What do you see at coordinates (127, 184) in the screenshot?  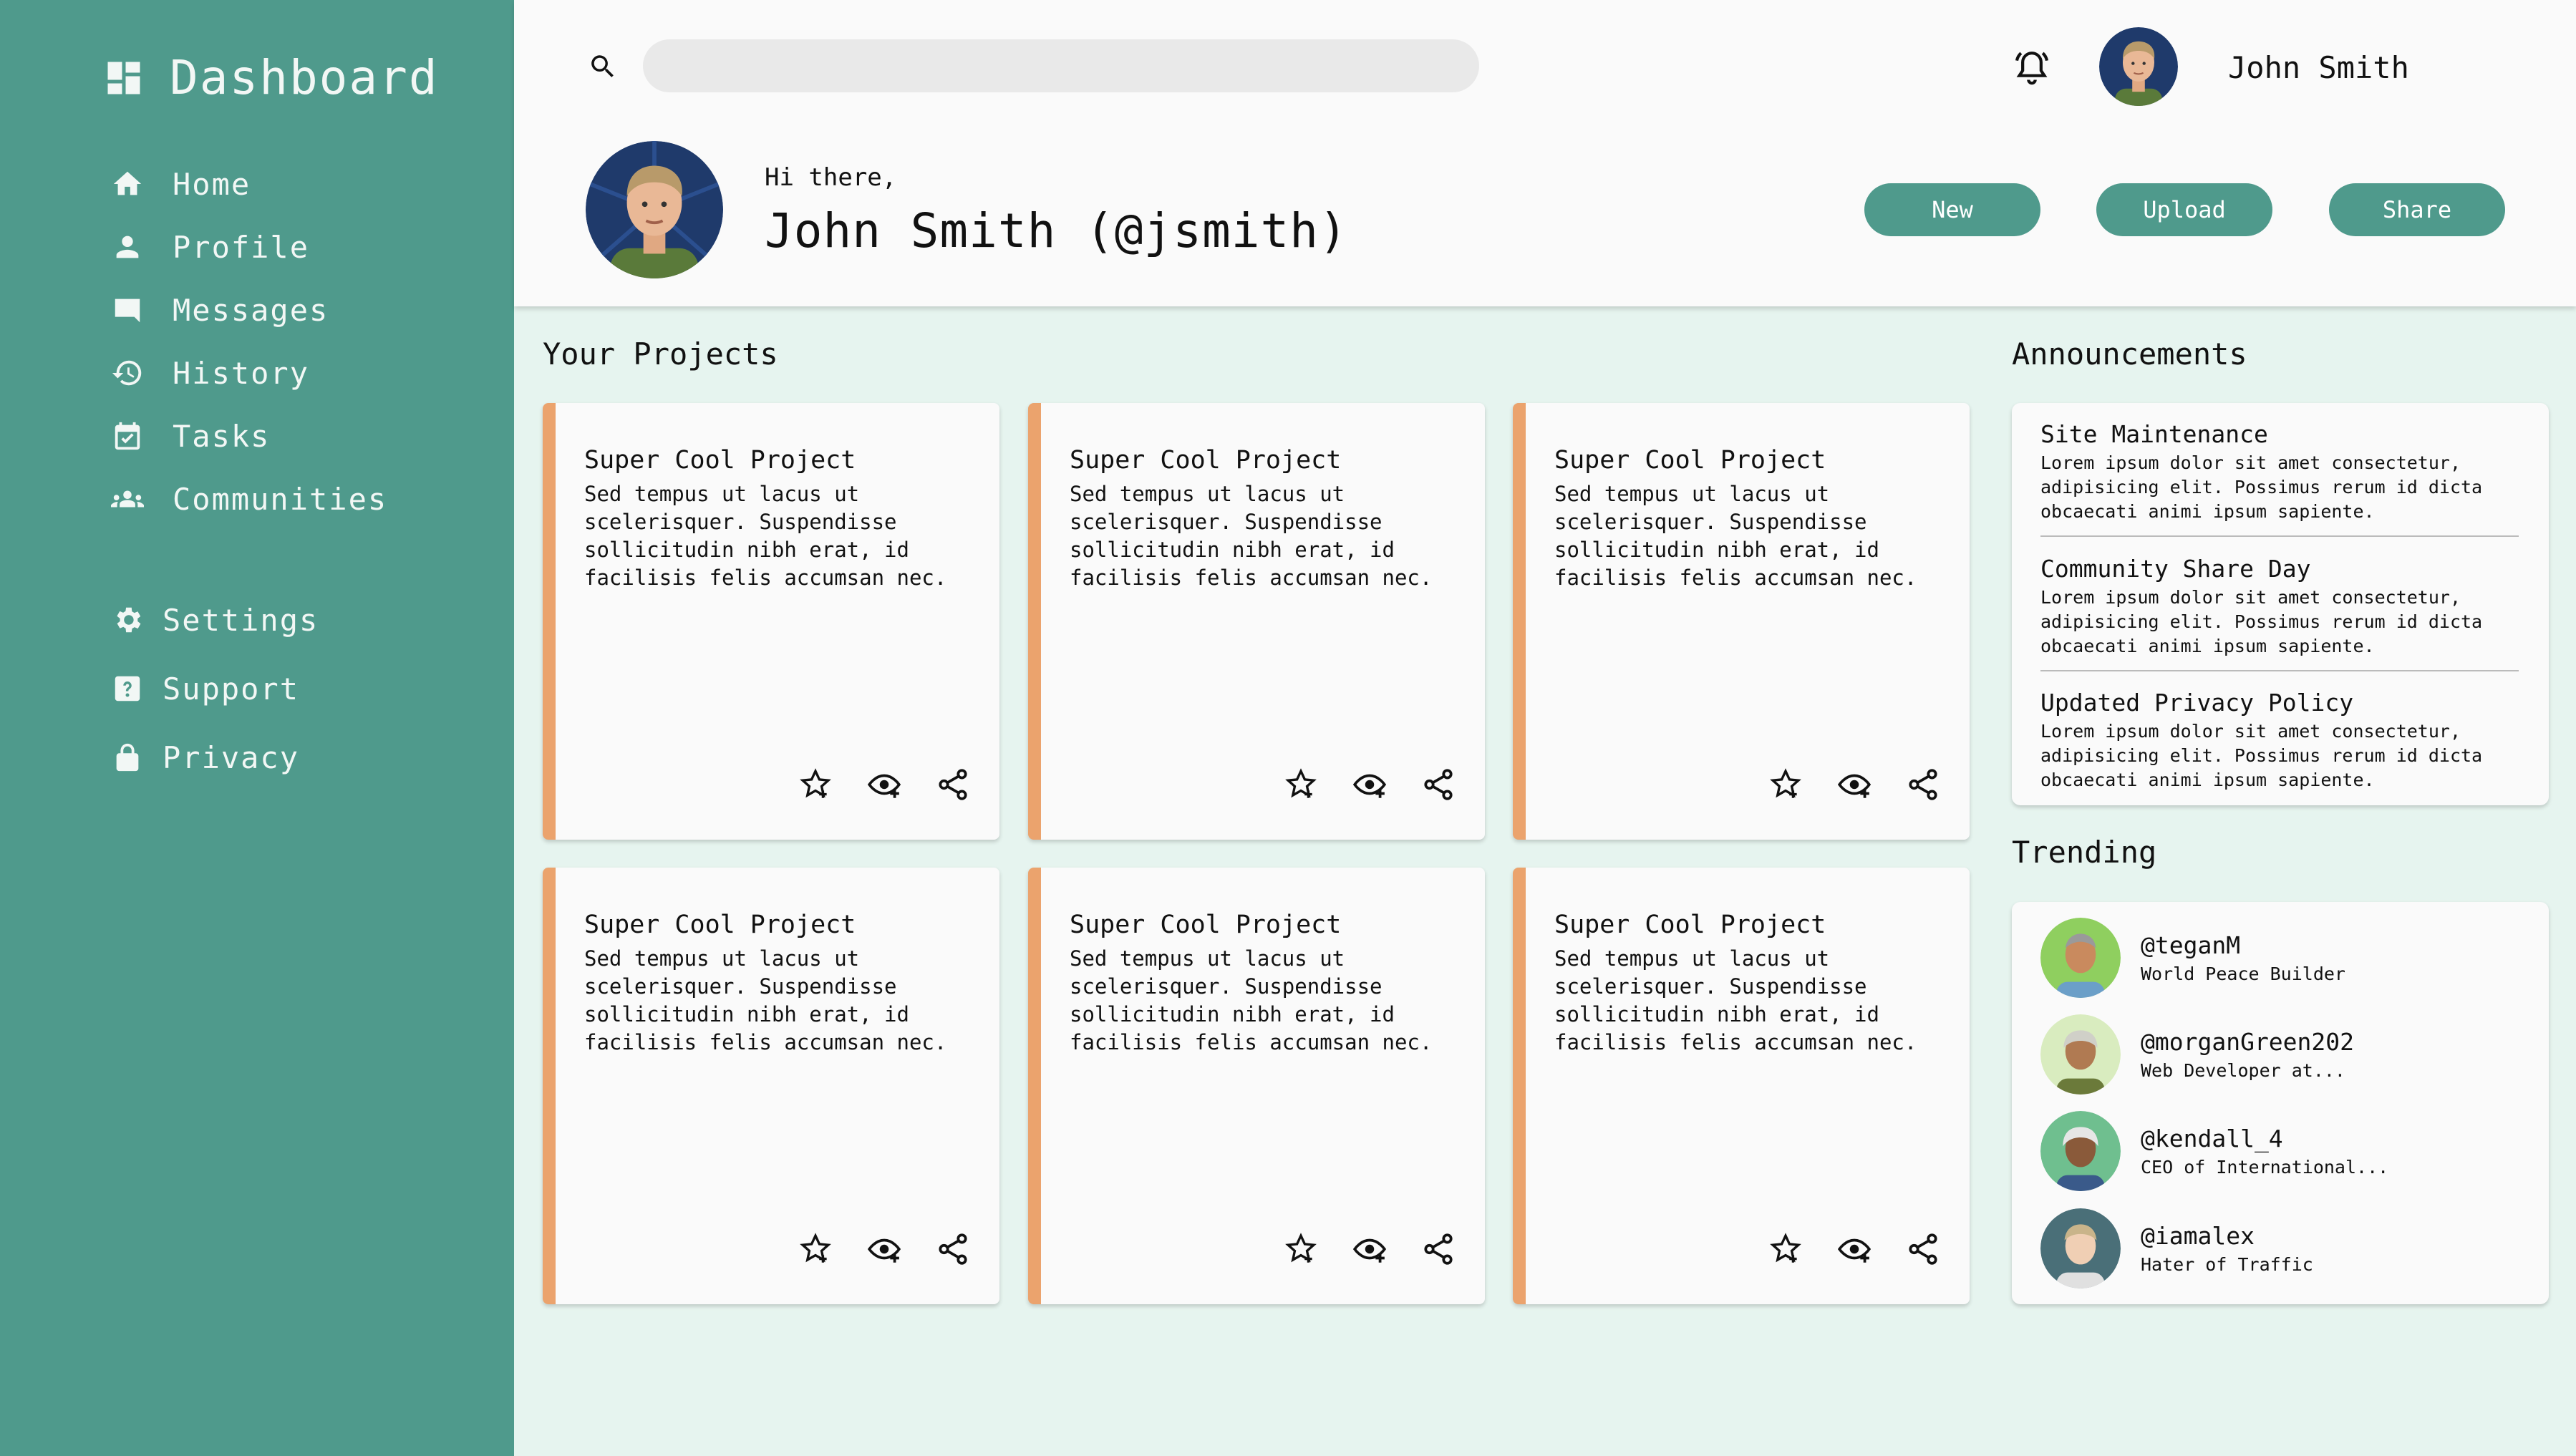 I see `home-icon` at bounding box center [127, 184].